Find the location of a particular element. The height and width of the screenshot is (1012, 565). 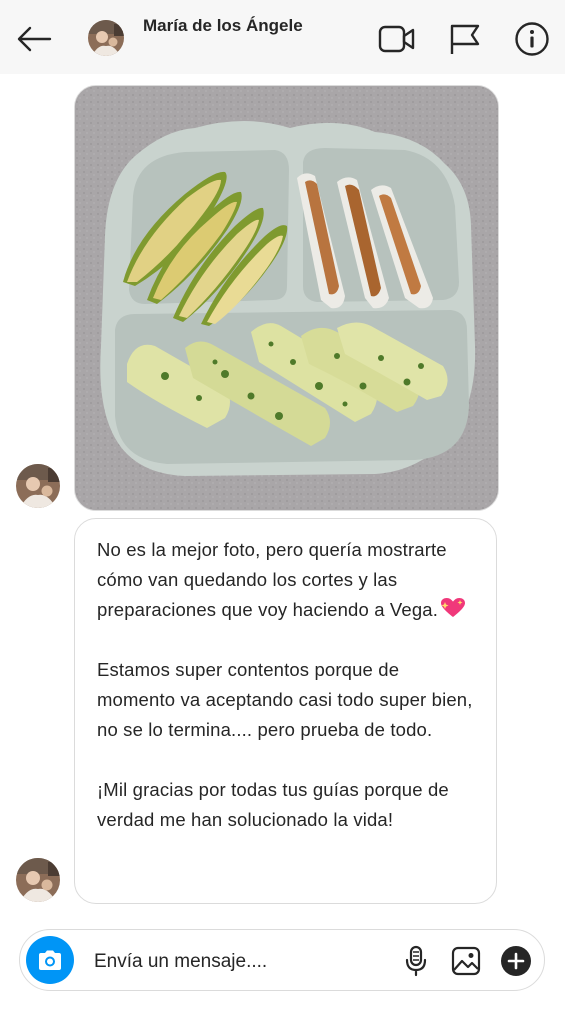

video-call-icon is located at coordinates (396, 39).